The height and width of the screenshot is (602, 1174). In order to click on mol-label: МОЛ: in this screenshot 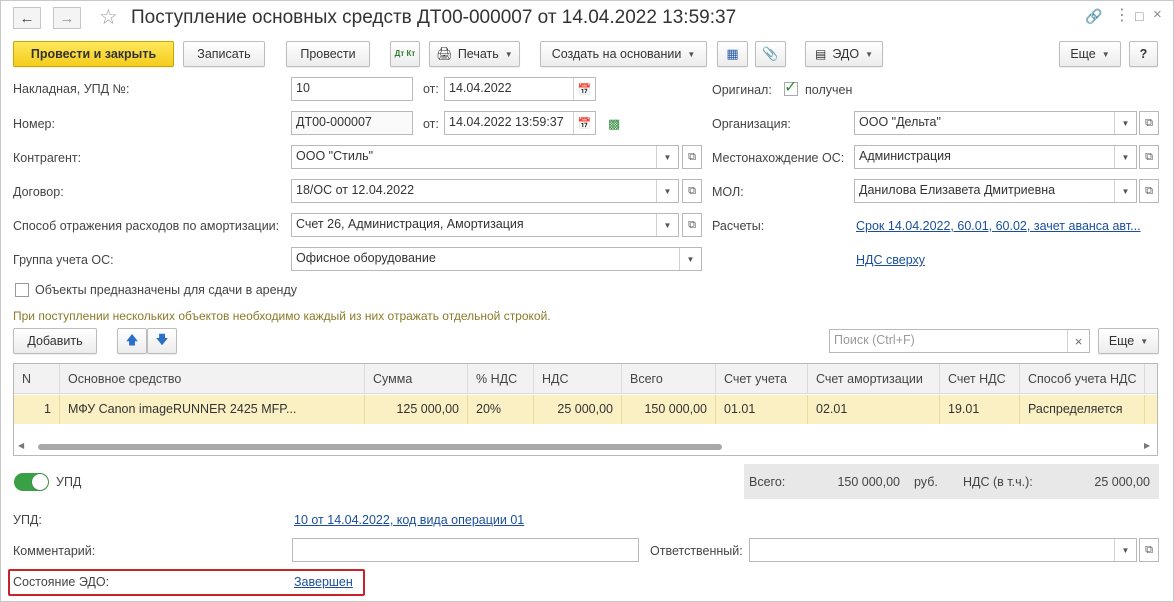, I will do `click(728, 192)`.